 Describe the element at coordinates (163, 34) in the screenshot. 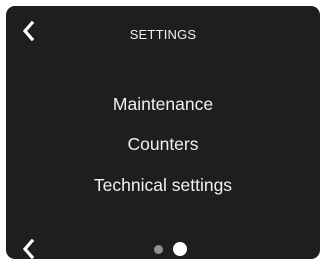

I see `page-title: SETTINGS` at that location.